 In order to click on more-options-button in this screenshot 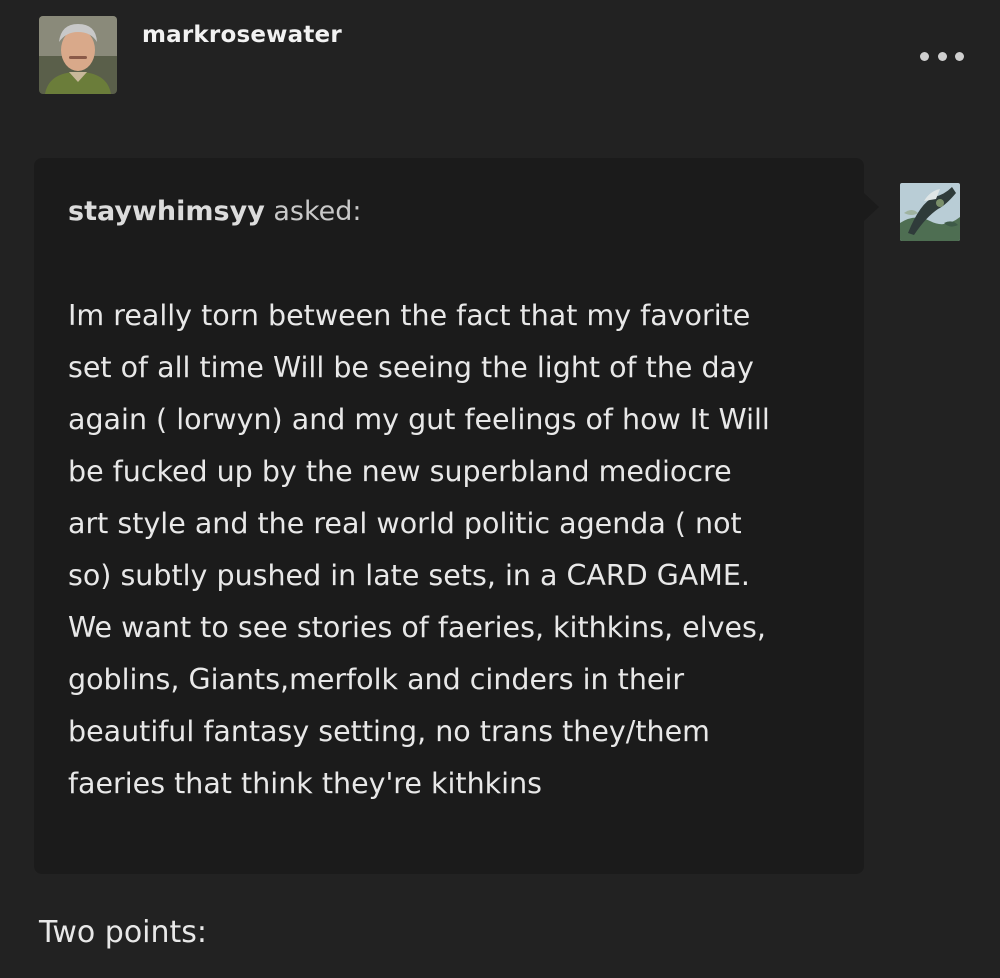, I will do `click(942, 56)`.